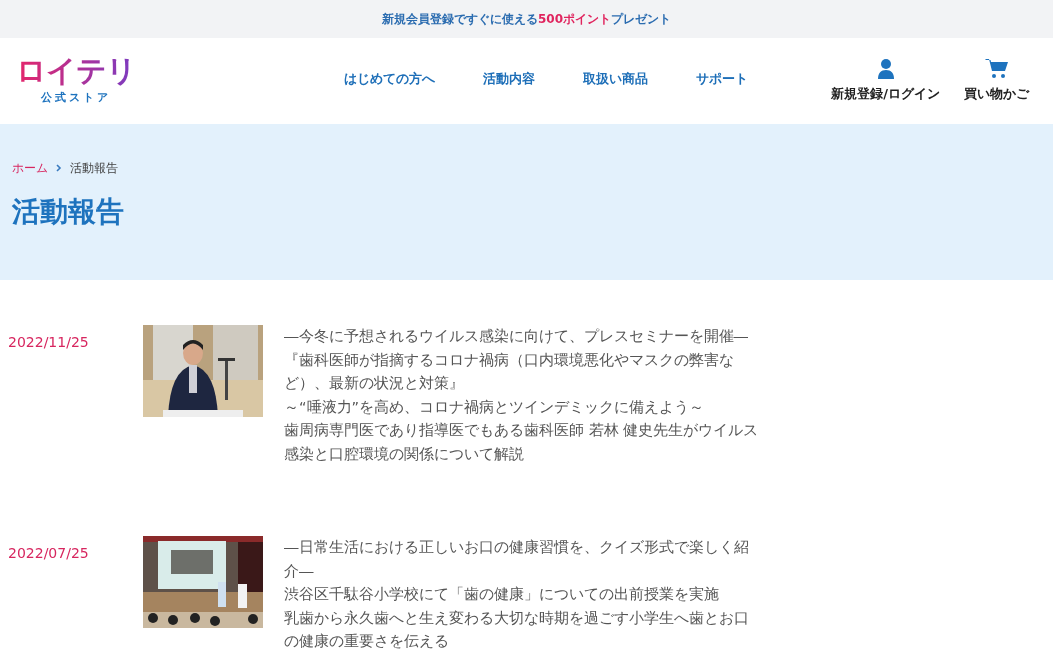  I want to click on article-text: 渋谷区千駄谷小学校にて「歯の健康」についての出前授業を実施, so click(502, 594).